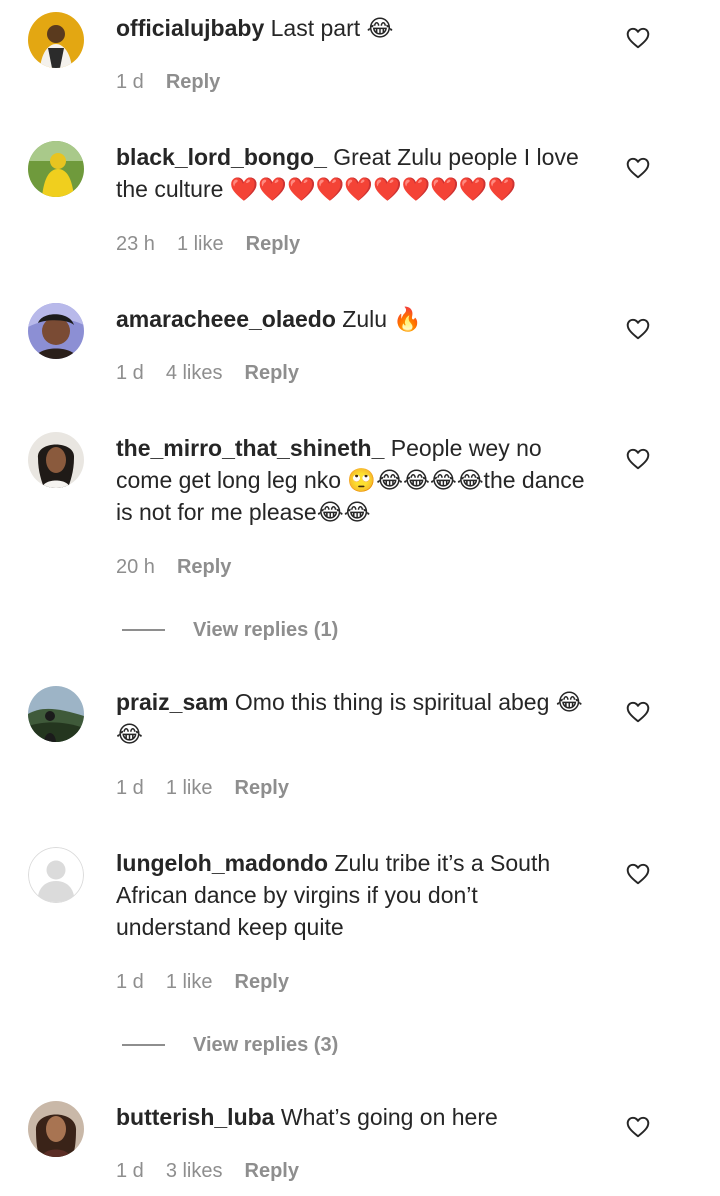 This screenshot has width=720, height=1196. What do you see at coordinates (332, 28) in the screenshot?
I see `comment-text: Last part 😂` at bounding box center [332, 28].